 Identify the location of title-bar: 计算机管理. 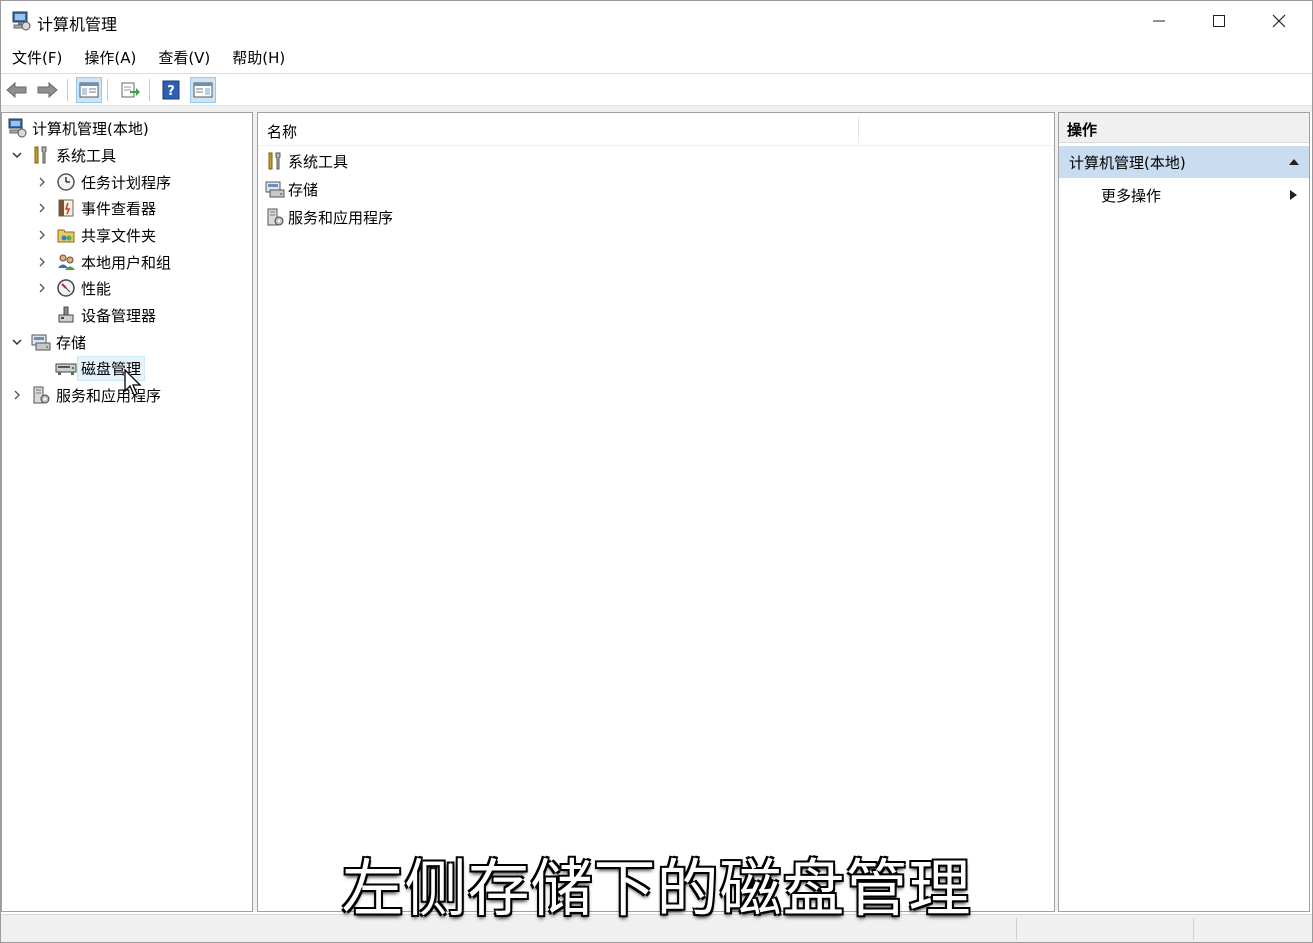
(656, 21).